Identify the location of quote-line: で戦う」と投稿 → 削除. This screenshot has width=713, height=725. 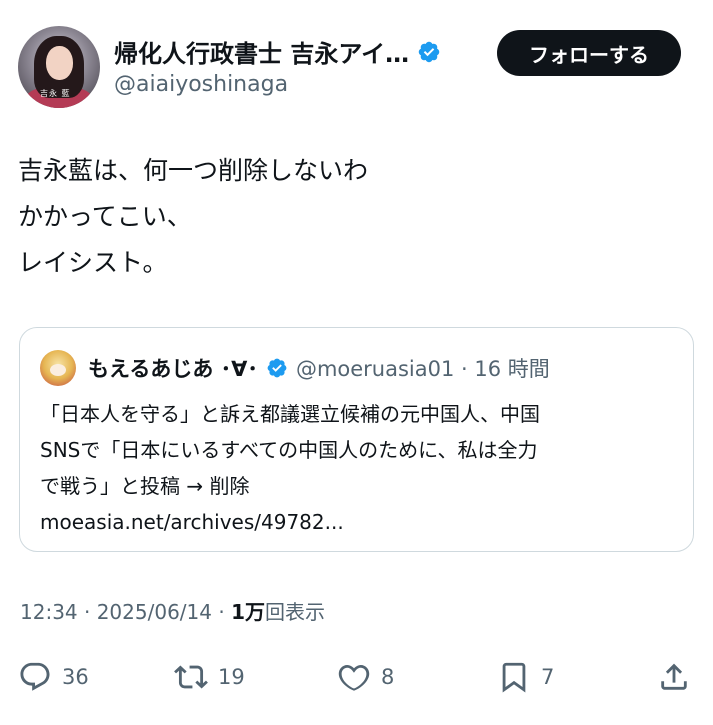
(145, 486).